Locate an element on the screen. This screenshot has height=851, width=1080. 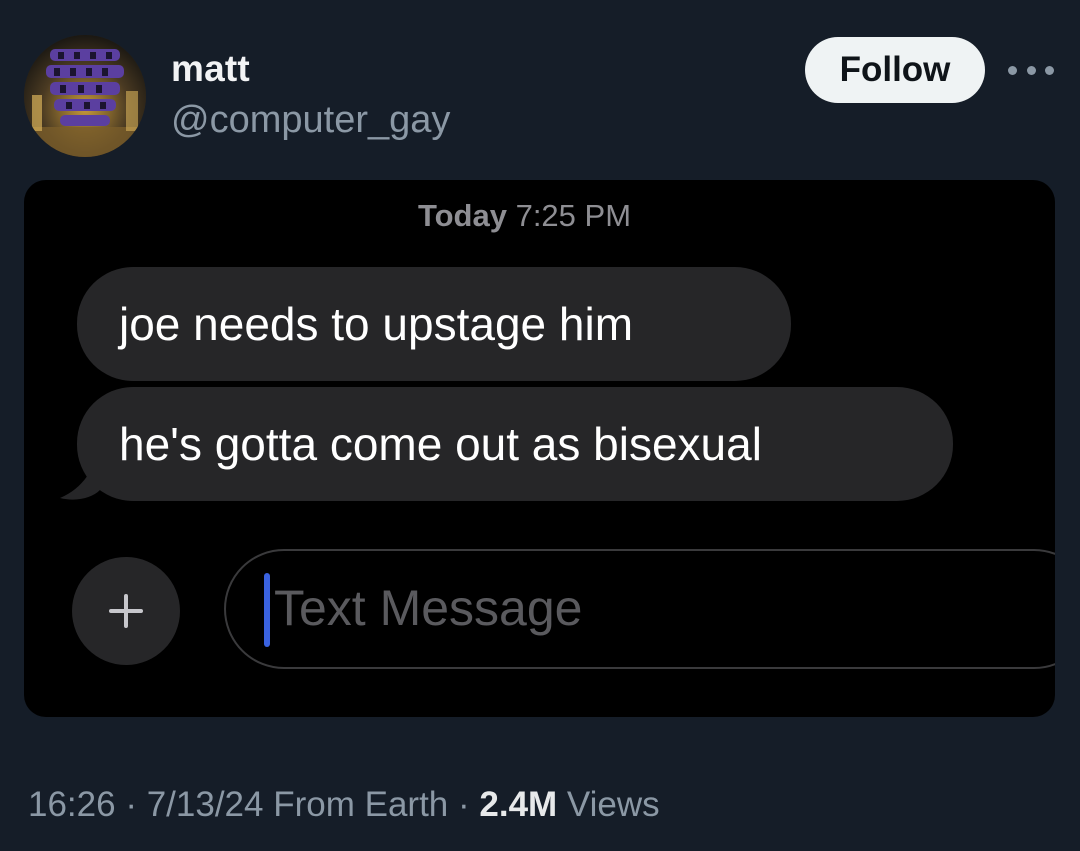
message-text: joe needs to upstage him is located at coordinates (376, 324).